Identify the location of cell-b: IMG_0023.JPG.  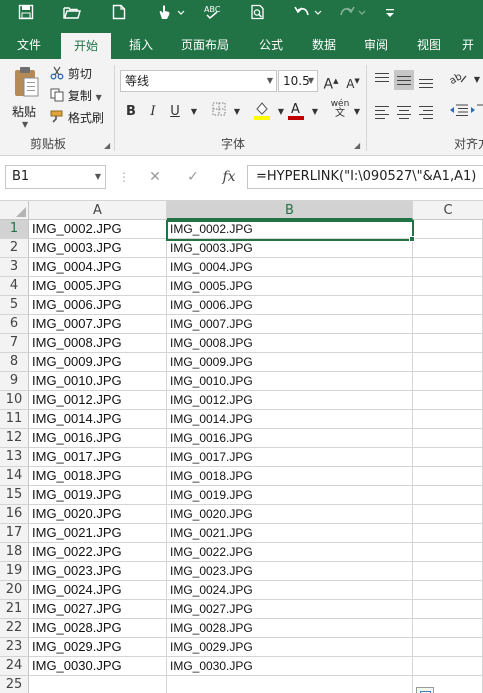
(290, 571).